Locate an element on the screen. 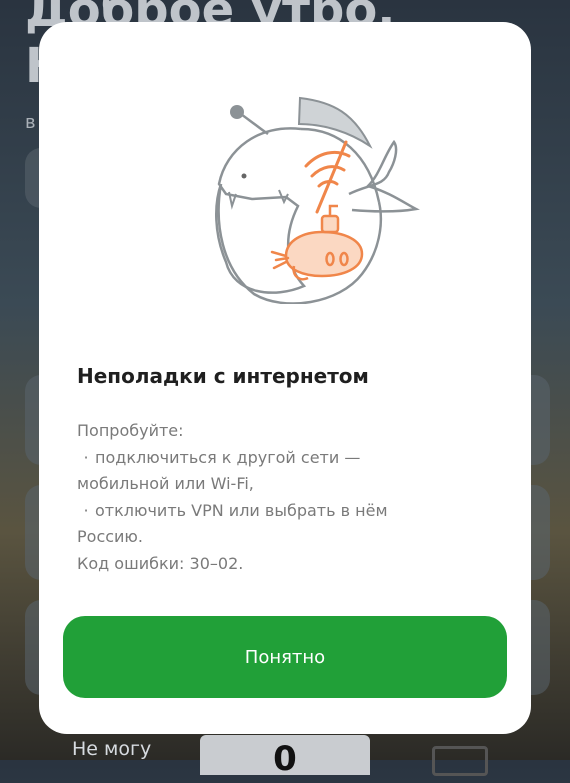 Image resolution: width=570 pixels, height=783 pixels. background-keypad-key: 0 is located at coordinates (285, 757).